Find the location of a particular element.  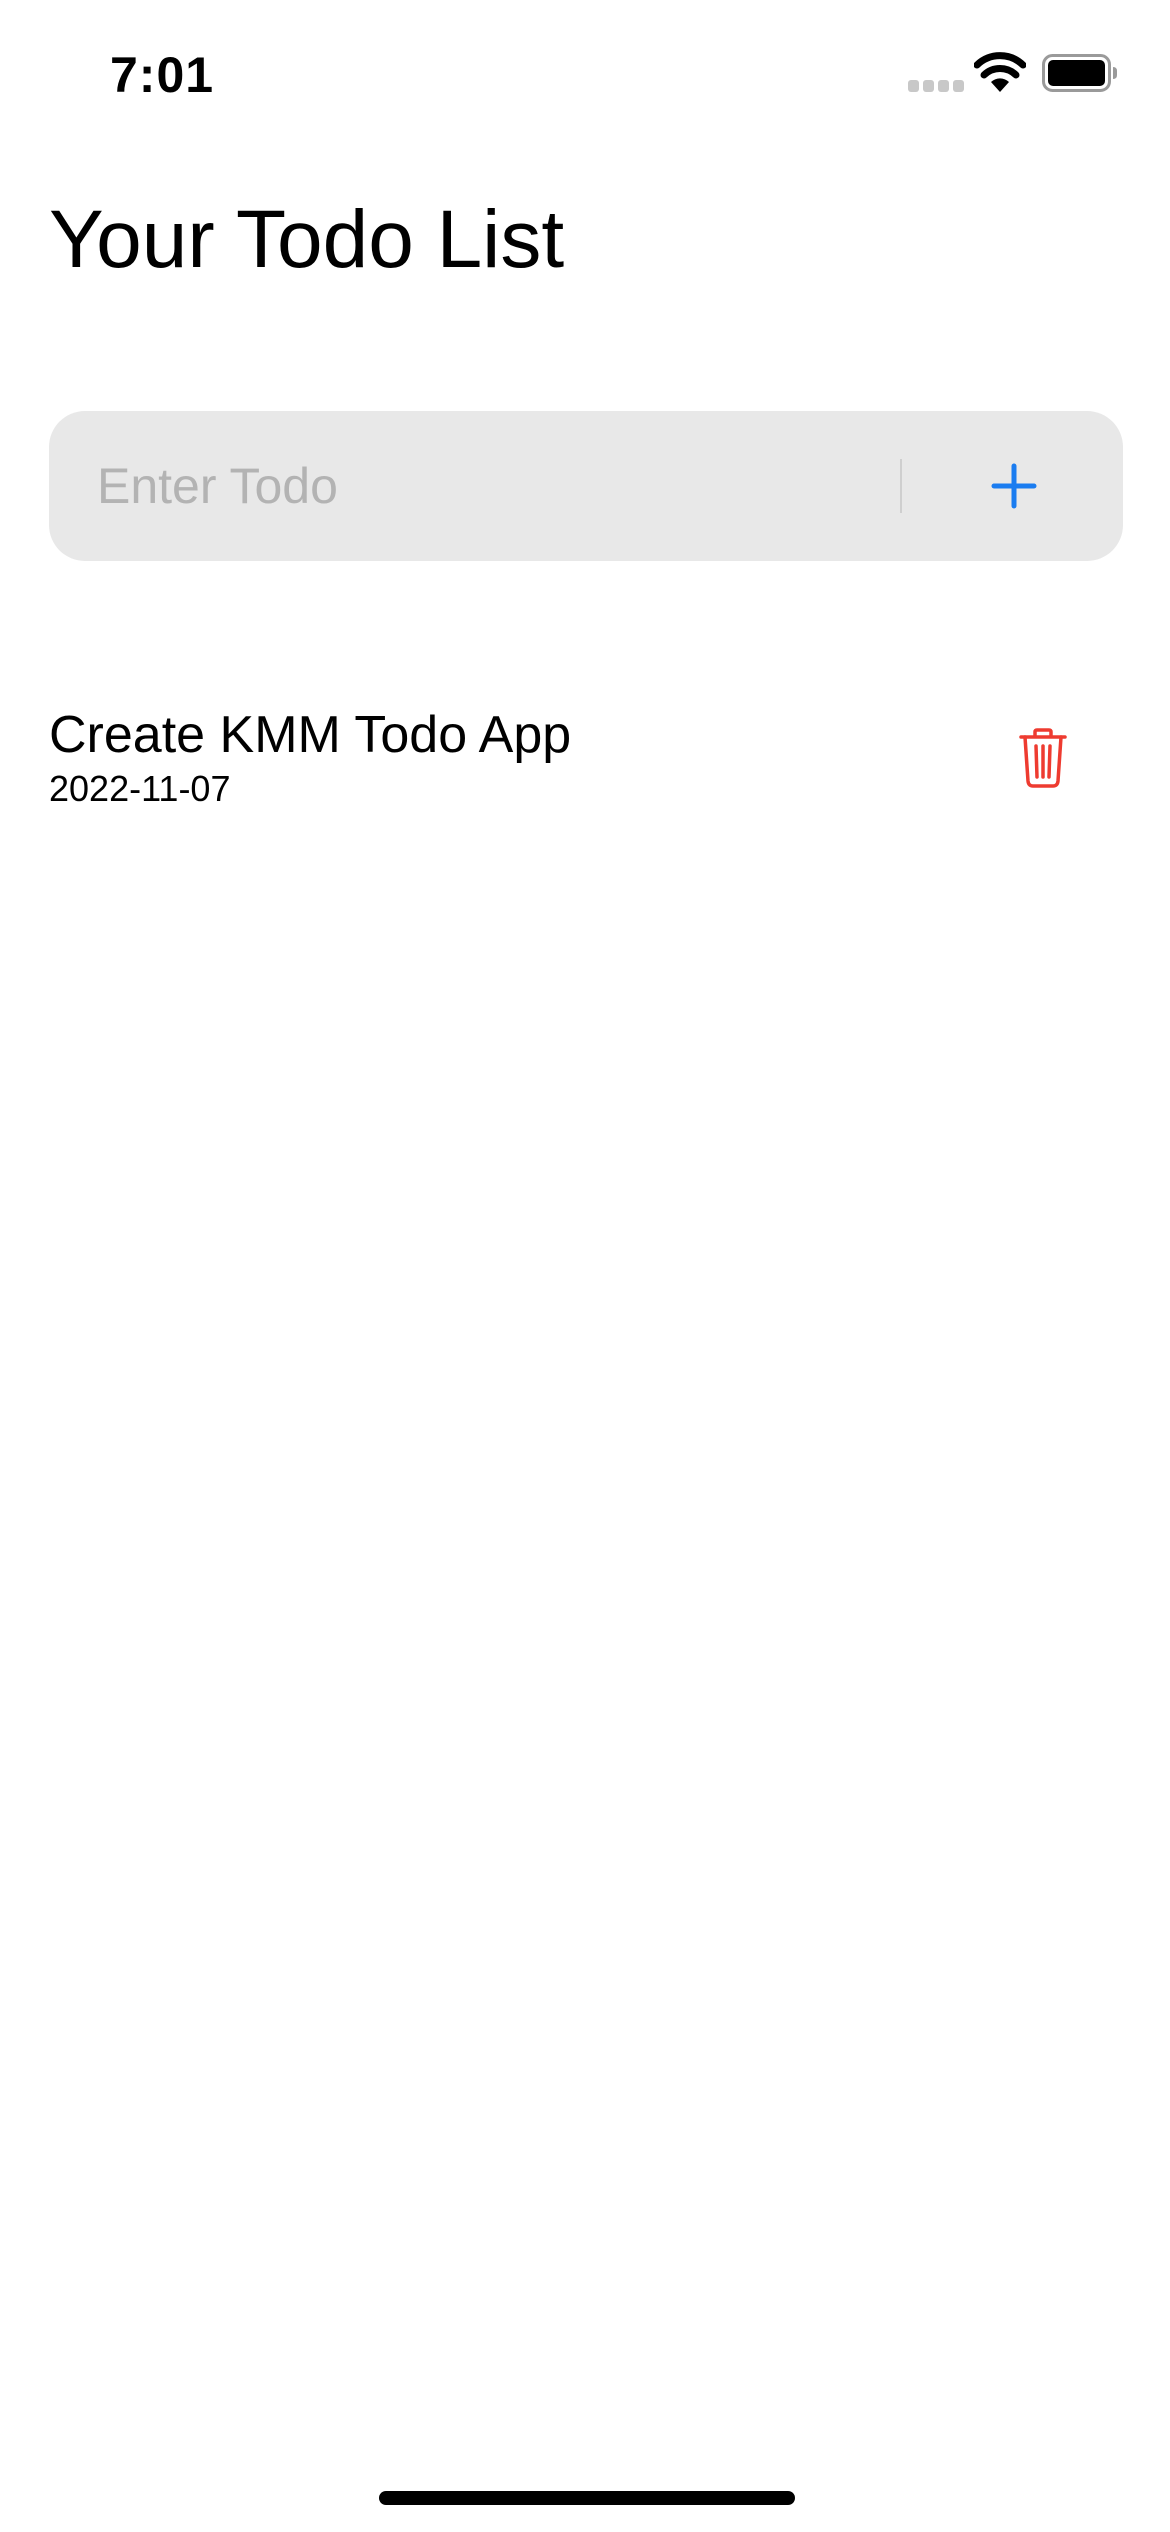

plus-icon is located at coordinates (1014, 486).